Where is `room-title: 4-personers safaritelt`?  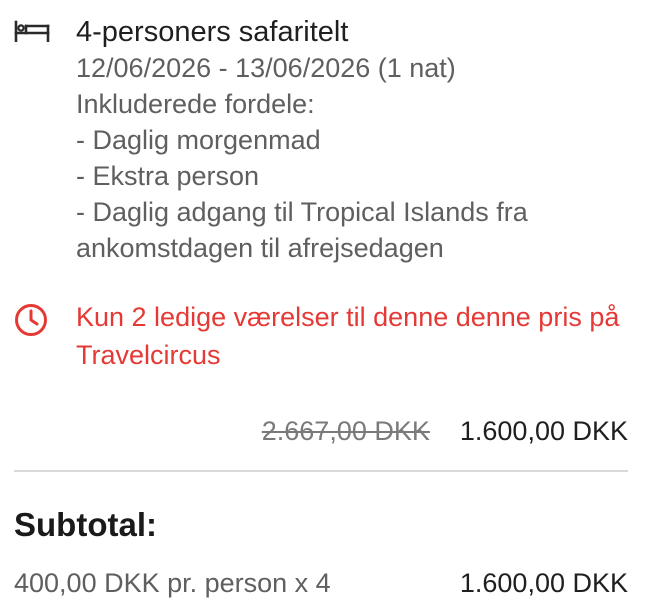
room-title: 4-personers safaritelt is located at coordinates (212, 32).